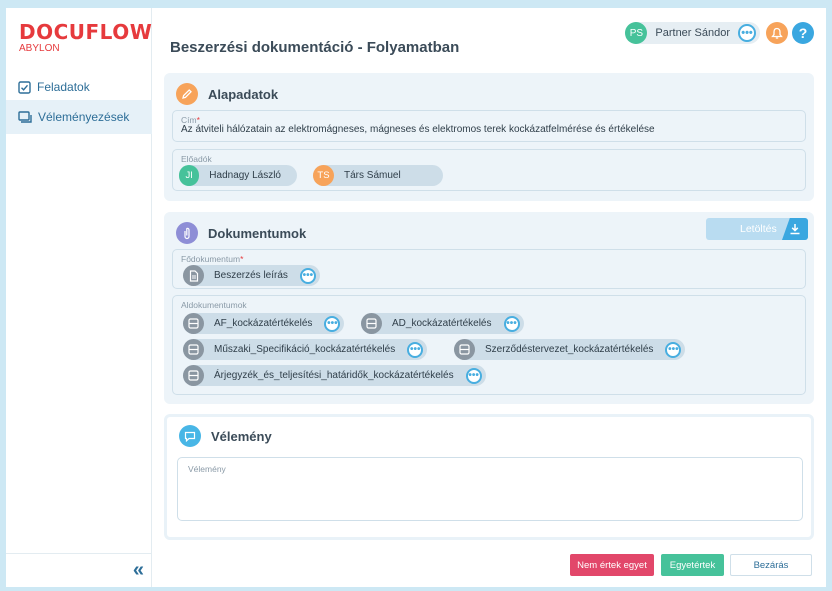 This screenshot has height=591, width=832. What do you see at coordinates (193, 275) in the screenshot?
I see `file-icon` at bounding box center [193, 275].